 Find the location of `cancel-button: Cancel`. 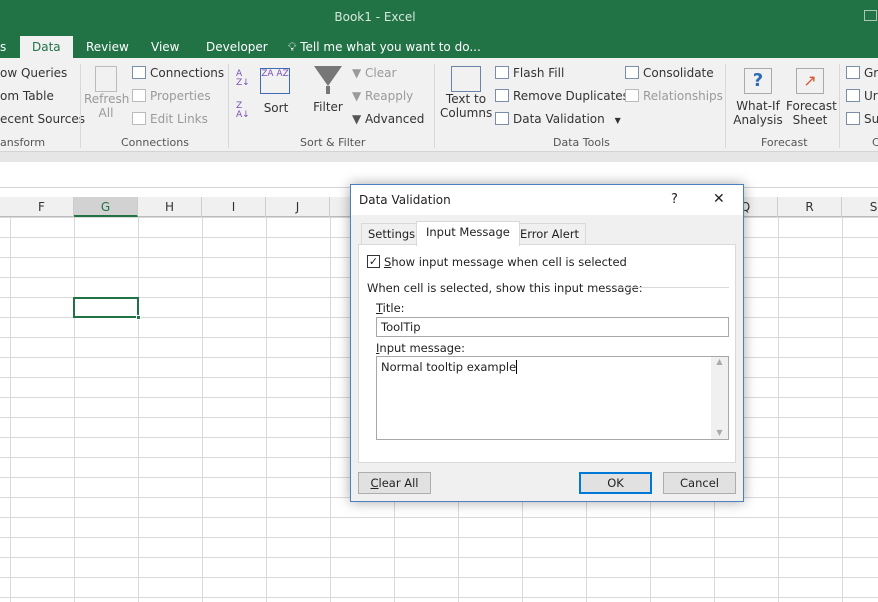

cancel-button: Cancel is located at coordinates (699, 483).